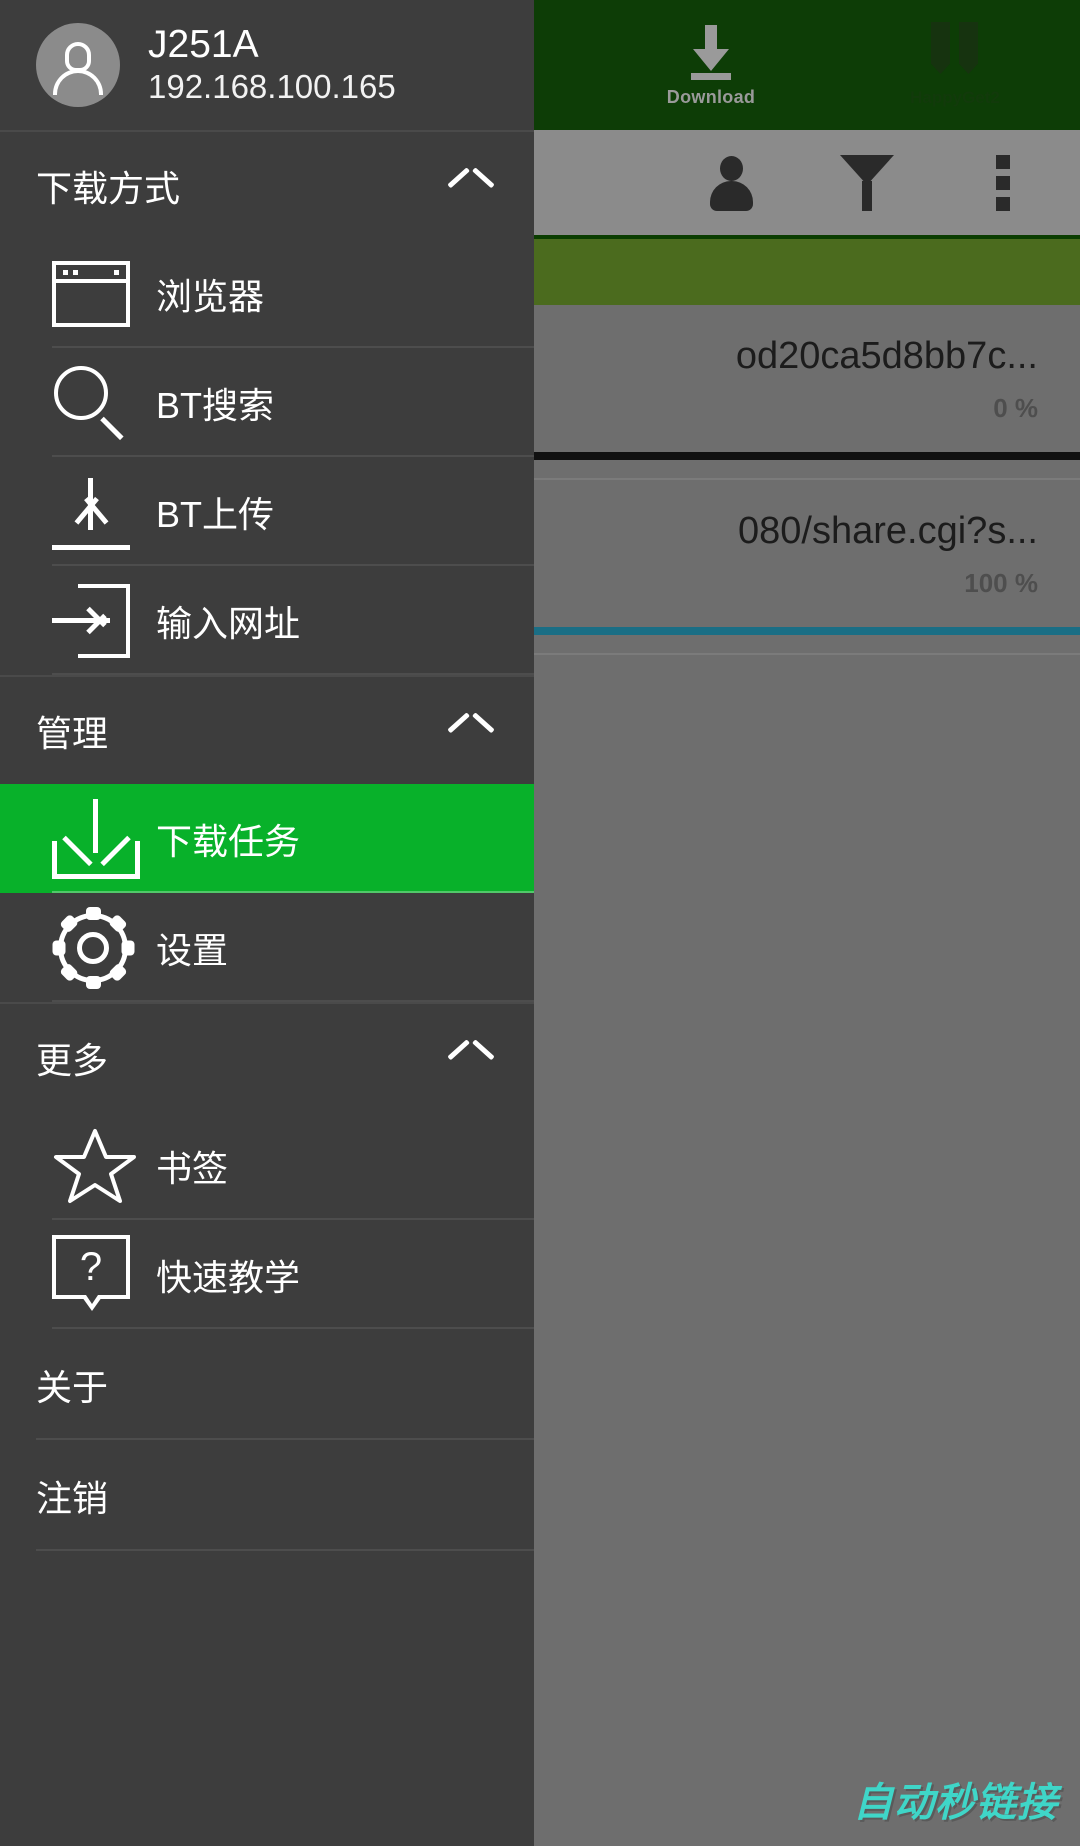 The image size is (1080, 1846). I want to click on toolbar-overflow-button, so click(1003, 183).